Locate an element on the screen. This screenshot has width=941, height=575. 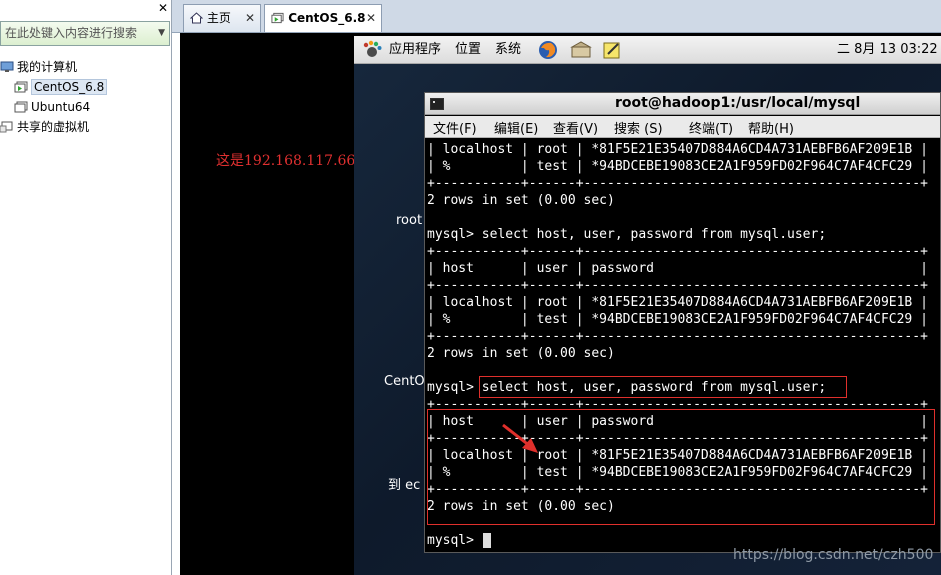
desktop-icon-label: root is located at coordinates (409, 220).